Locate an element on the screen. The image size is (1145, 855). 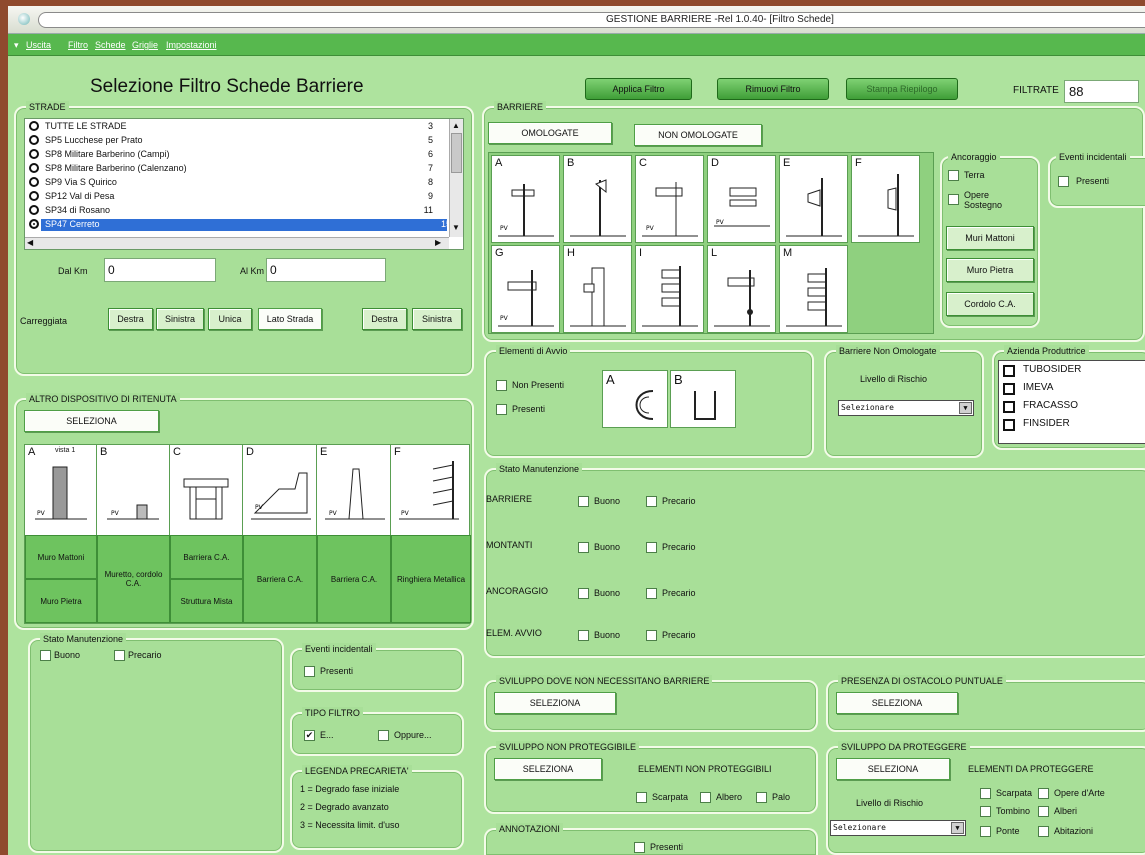
caption-muro-pietra: Muro Pietra is located at coordinates (61, 601).